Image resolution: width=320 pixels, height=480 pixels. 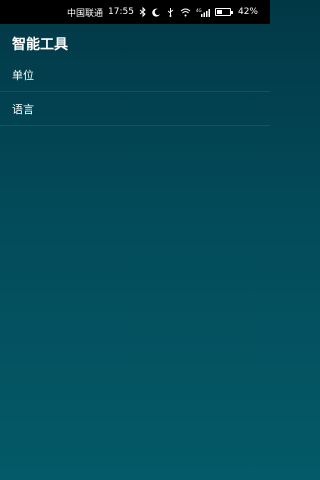 I want to click on settings-menu: 单位 语言, so click(x=135, y=92).